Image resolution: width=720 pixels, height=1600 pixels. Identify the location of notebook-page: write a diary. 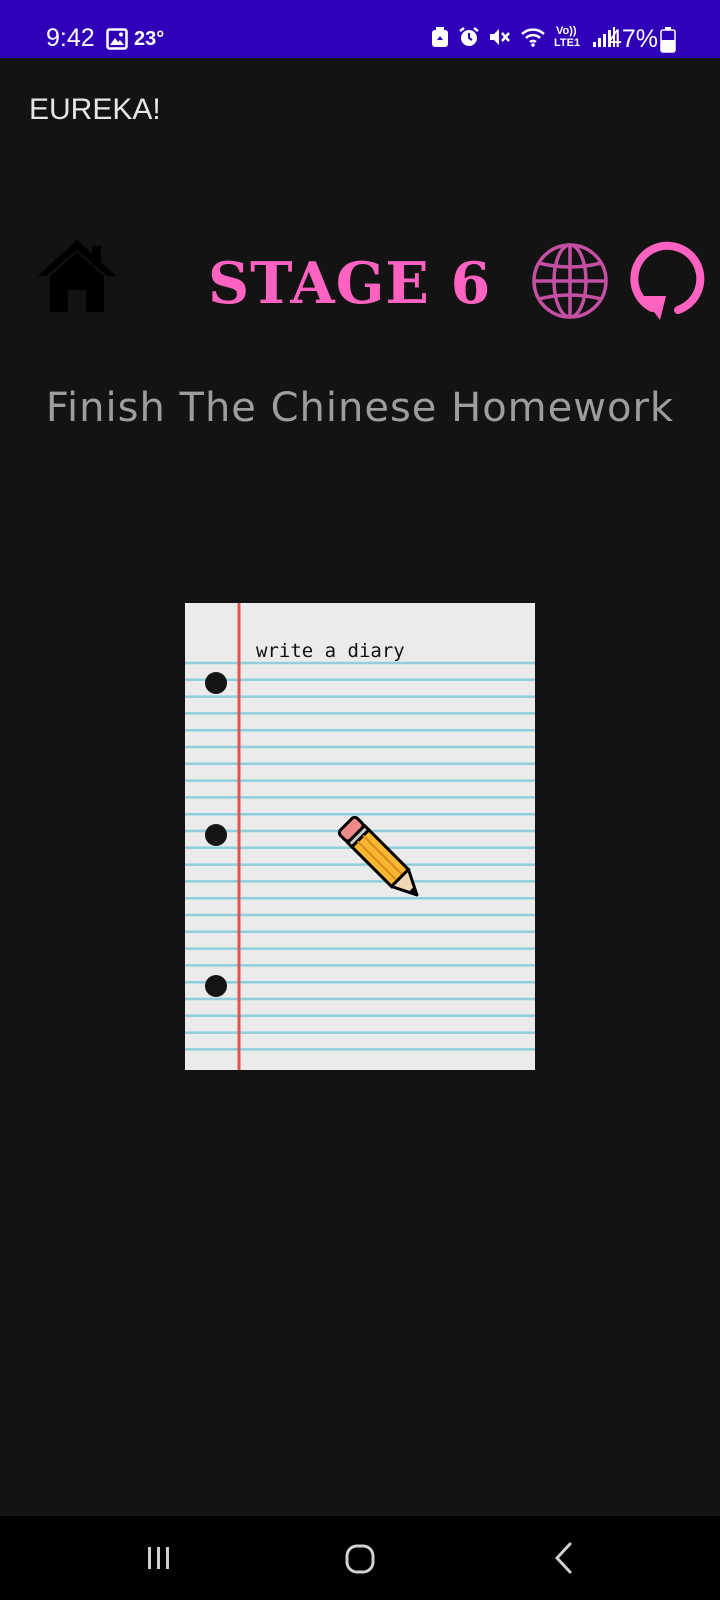
(360, 836).